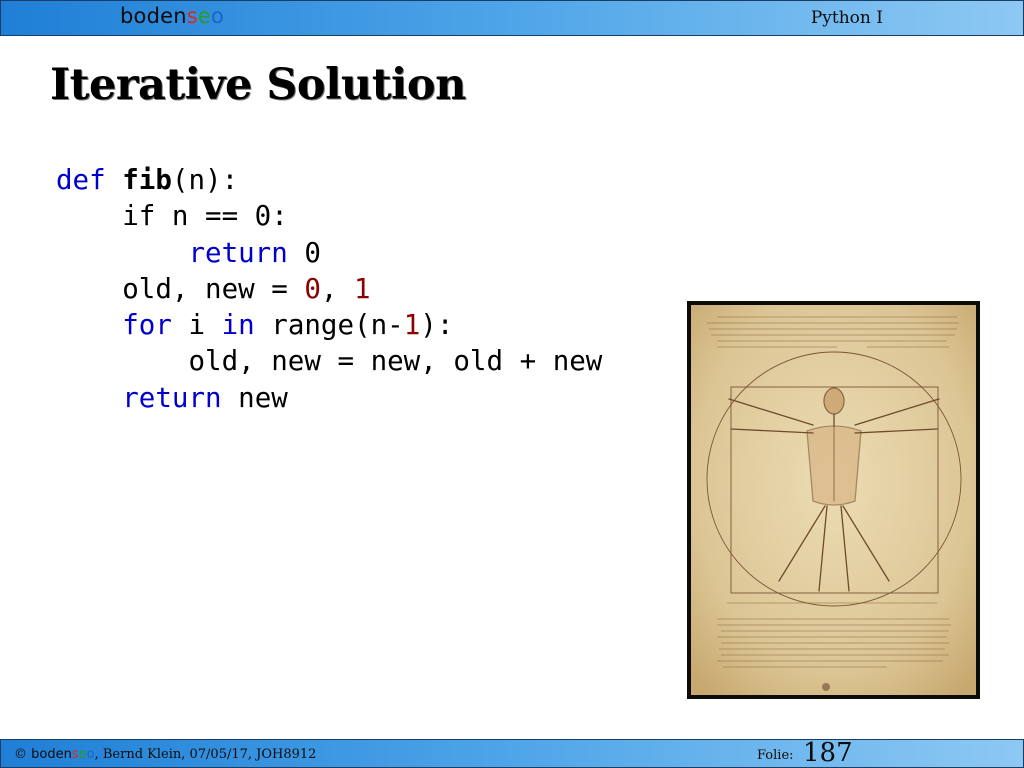  I want to click on code-line-7: return new, so click(205, 397).